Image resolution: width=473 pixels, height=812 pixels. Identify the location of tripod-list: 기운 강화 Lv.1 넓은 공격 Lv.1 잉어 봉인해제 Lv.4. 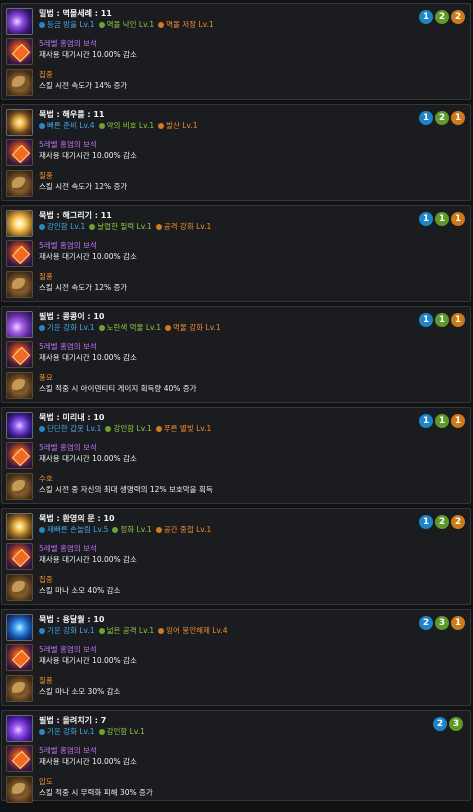
(133, 630).